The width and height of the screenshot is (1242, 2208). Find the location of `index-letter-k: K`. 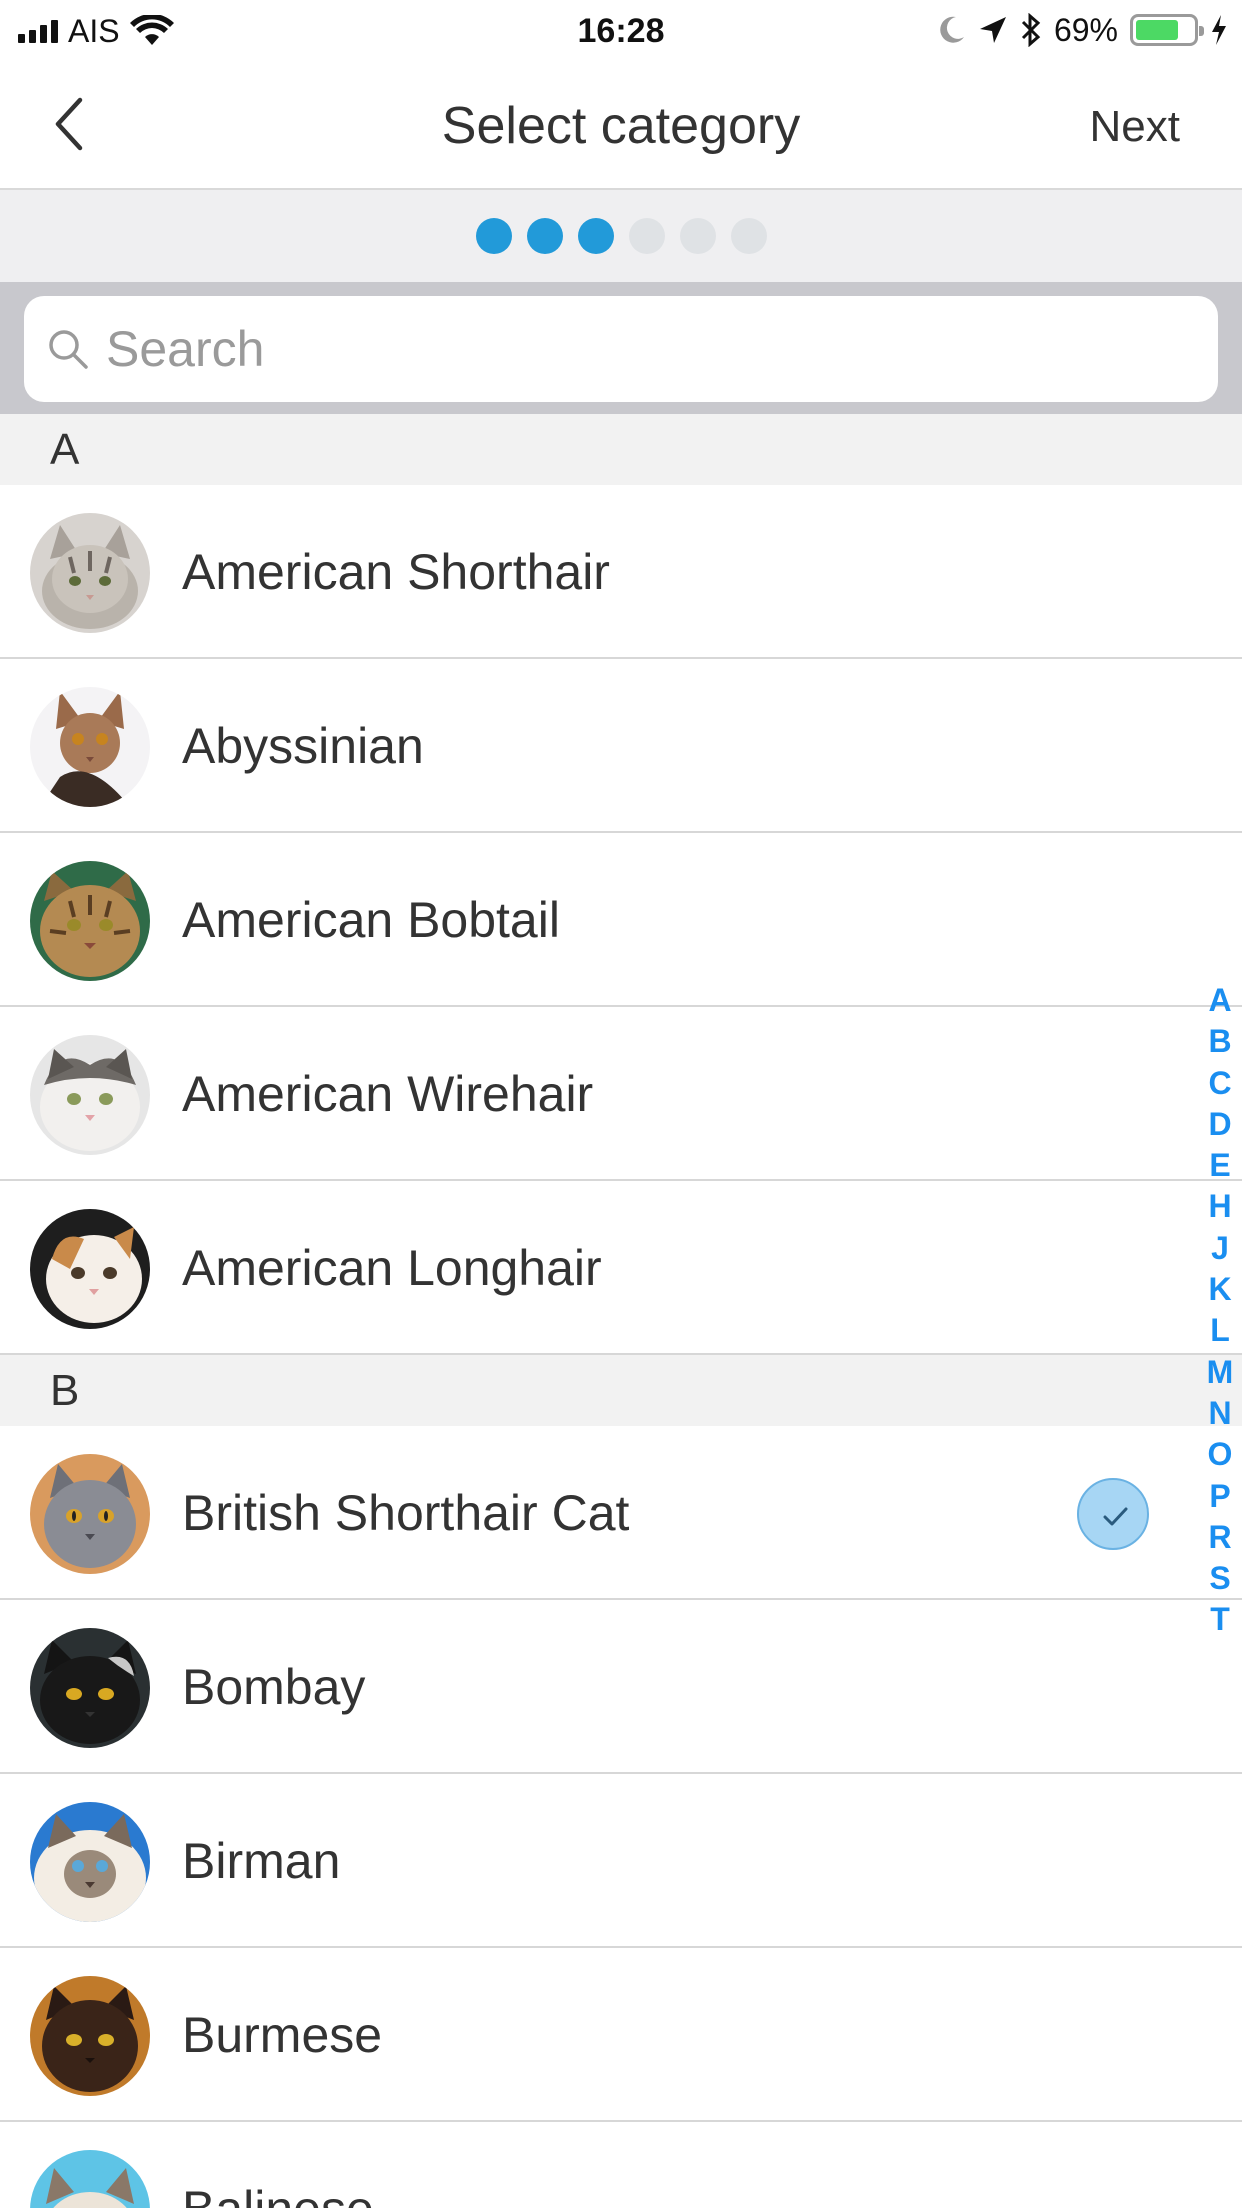

index-letter-k: K is located at coordinates (1219, 1289).